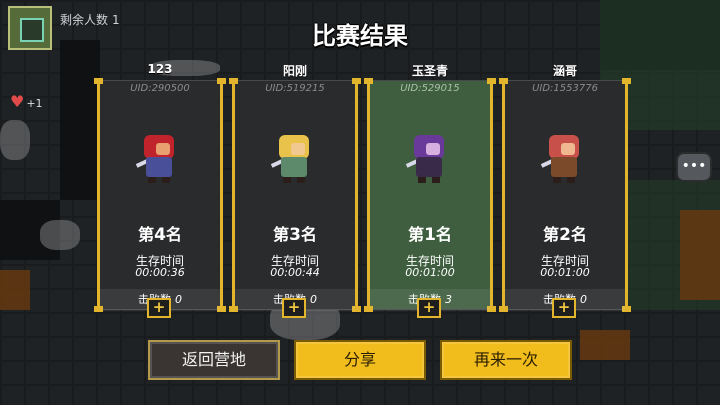 This screenshot has height=405, width=720. Describe the element at coordinates (430, 195) in the screenshot. I see `player-card: UID:529015第1名生存时间00:01:00击败数3` at that location.